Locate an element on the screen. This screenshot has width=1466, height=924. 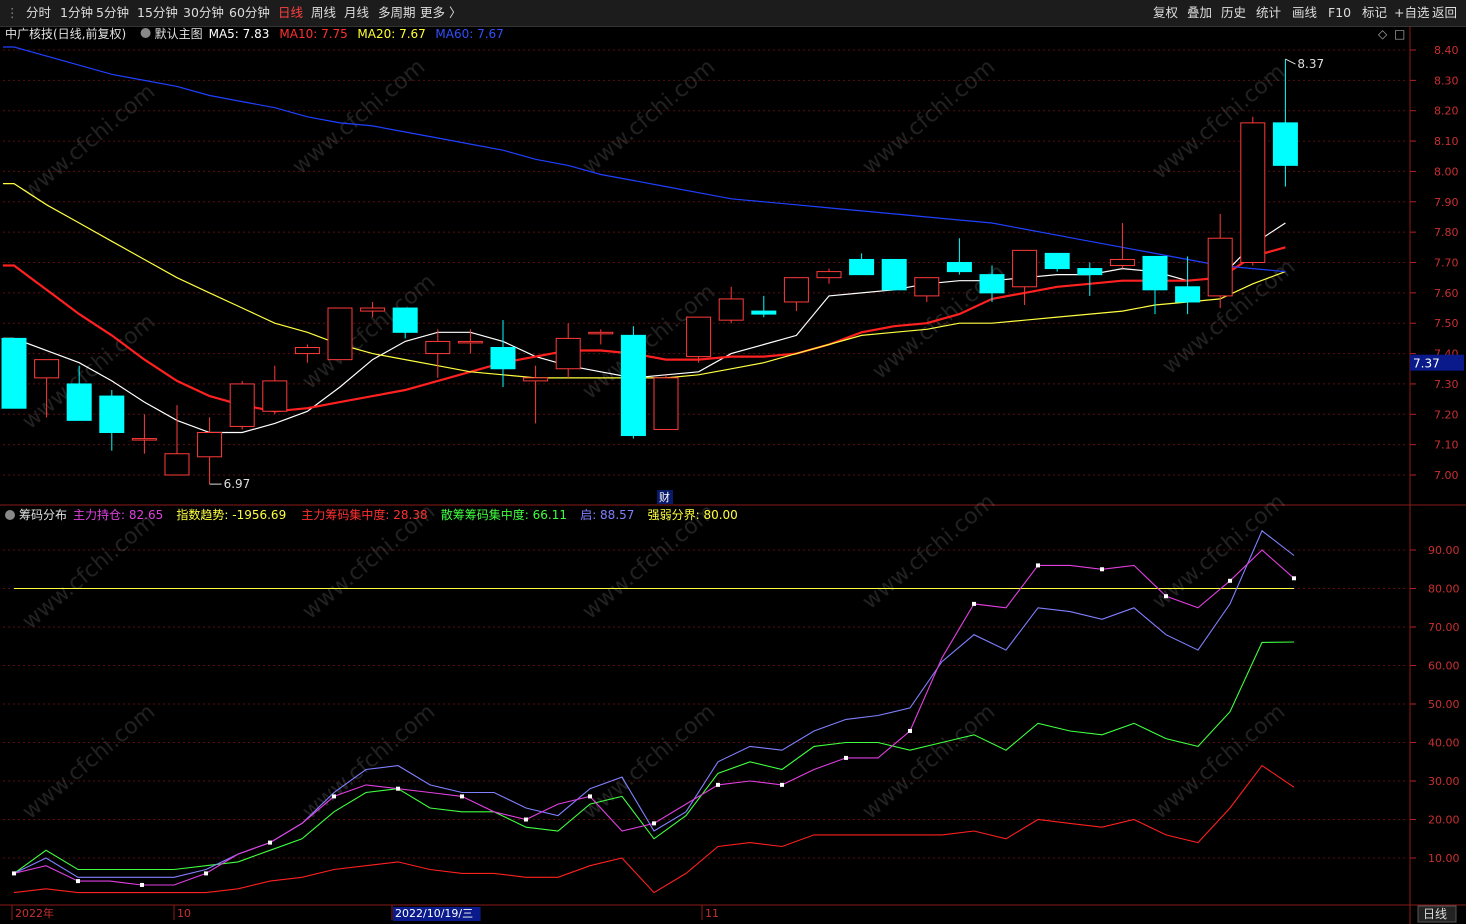
period-tab-5: 60分钟 is located at coordinates (249, 13).